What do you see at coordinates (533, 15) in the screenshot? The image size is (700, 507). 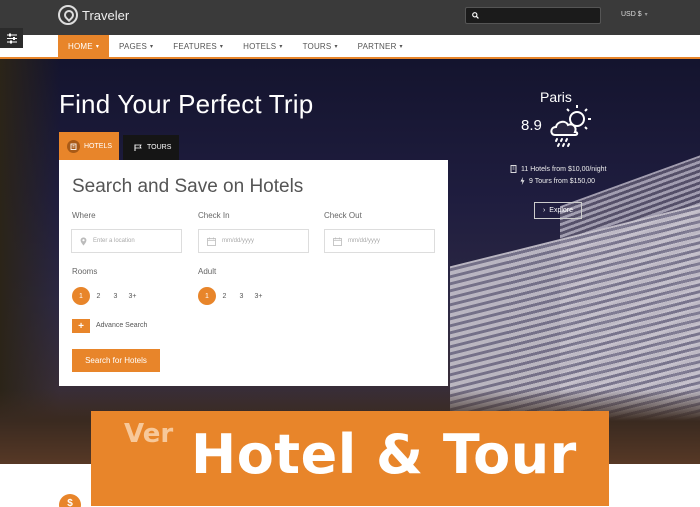 I see `header-search-input` at bounding box center [533, 15].